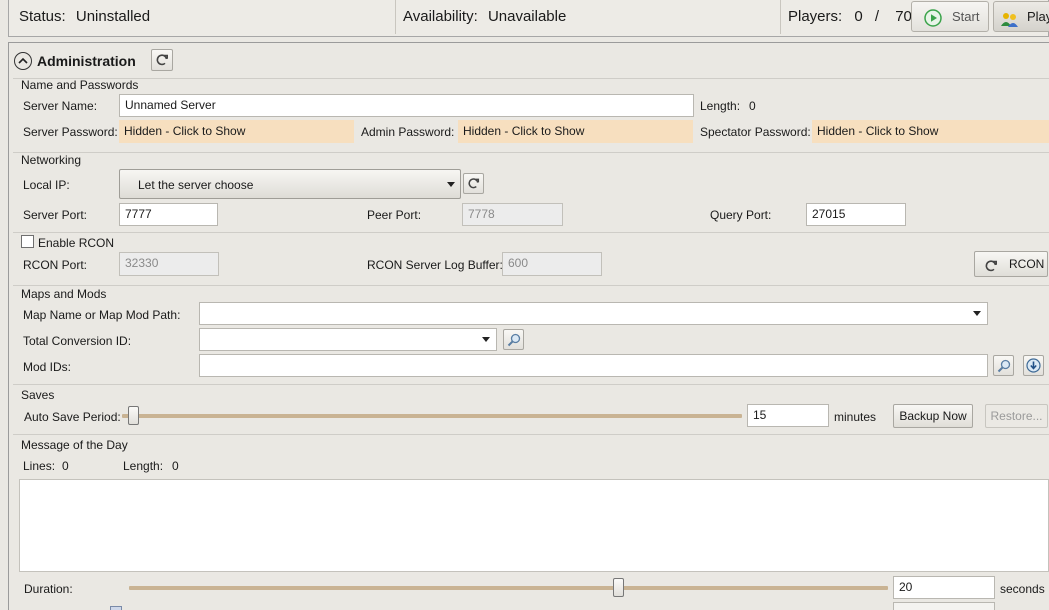  I want to click on rcon-port-input: 32330, so click(169, 264).